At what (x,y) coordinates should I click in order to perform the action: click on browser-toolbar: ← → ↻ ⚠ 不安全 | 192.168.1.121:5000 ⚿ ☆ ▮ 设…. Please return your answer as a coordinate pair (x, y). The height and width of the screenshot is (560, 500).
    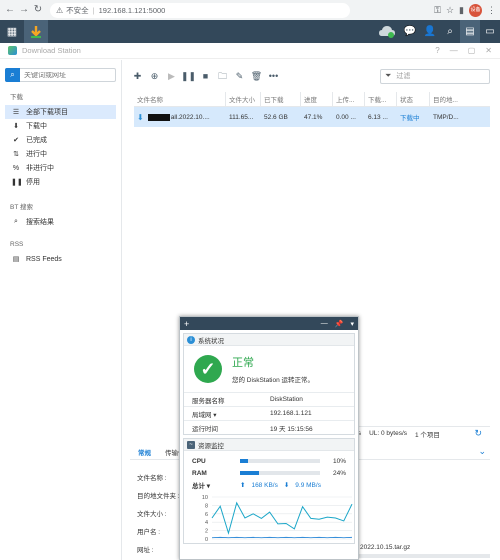
    Looking at the image, I should click on (250, 10).